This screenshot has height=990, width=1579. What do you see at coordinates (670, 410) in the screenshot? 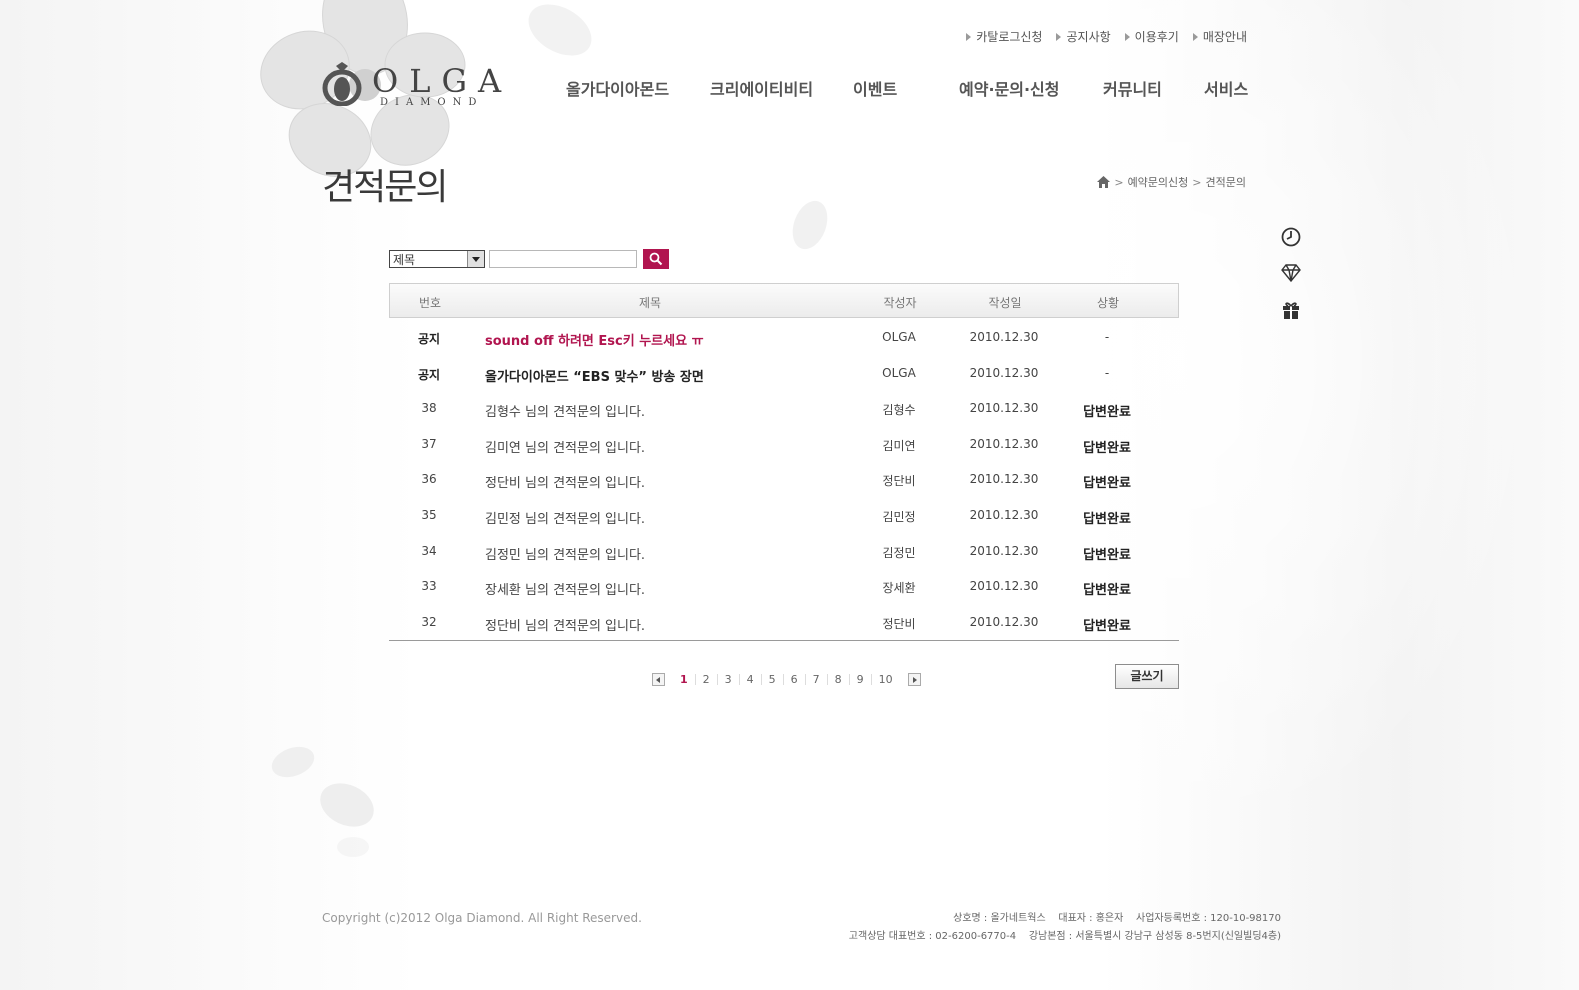
I see `row-title-link: 김형수 님의 견적문의 입니다.` at bounding box center [670, 410].